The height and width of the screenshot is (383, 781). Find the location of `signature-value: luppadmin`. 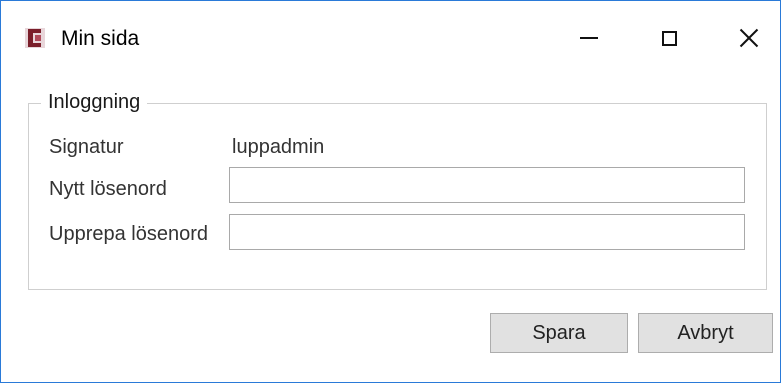

signature-value: luppadmin is located at coordinates (278, 147).